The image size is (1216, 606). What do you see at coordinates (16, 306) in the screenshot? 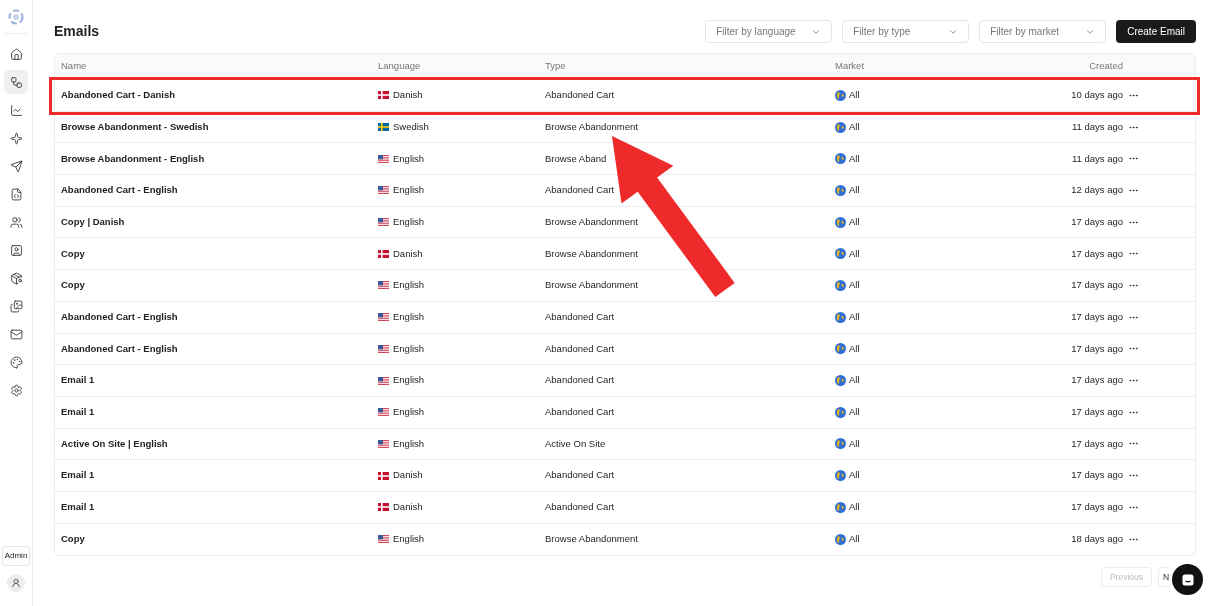
I see `images-icon` at bounding box center [16, 306].